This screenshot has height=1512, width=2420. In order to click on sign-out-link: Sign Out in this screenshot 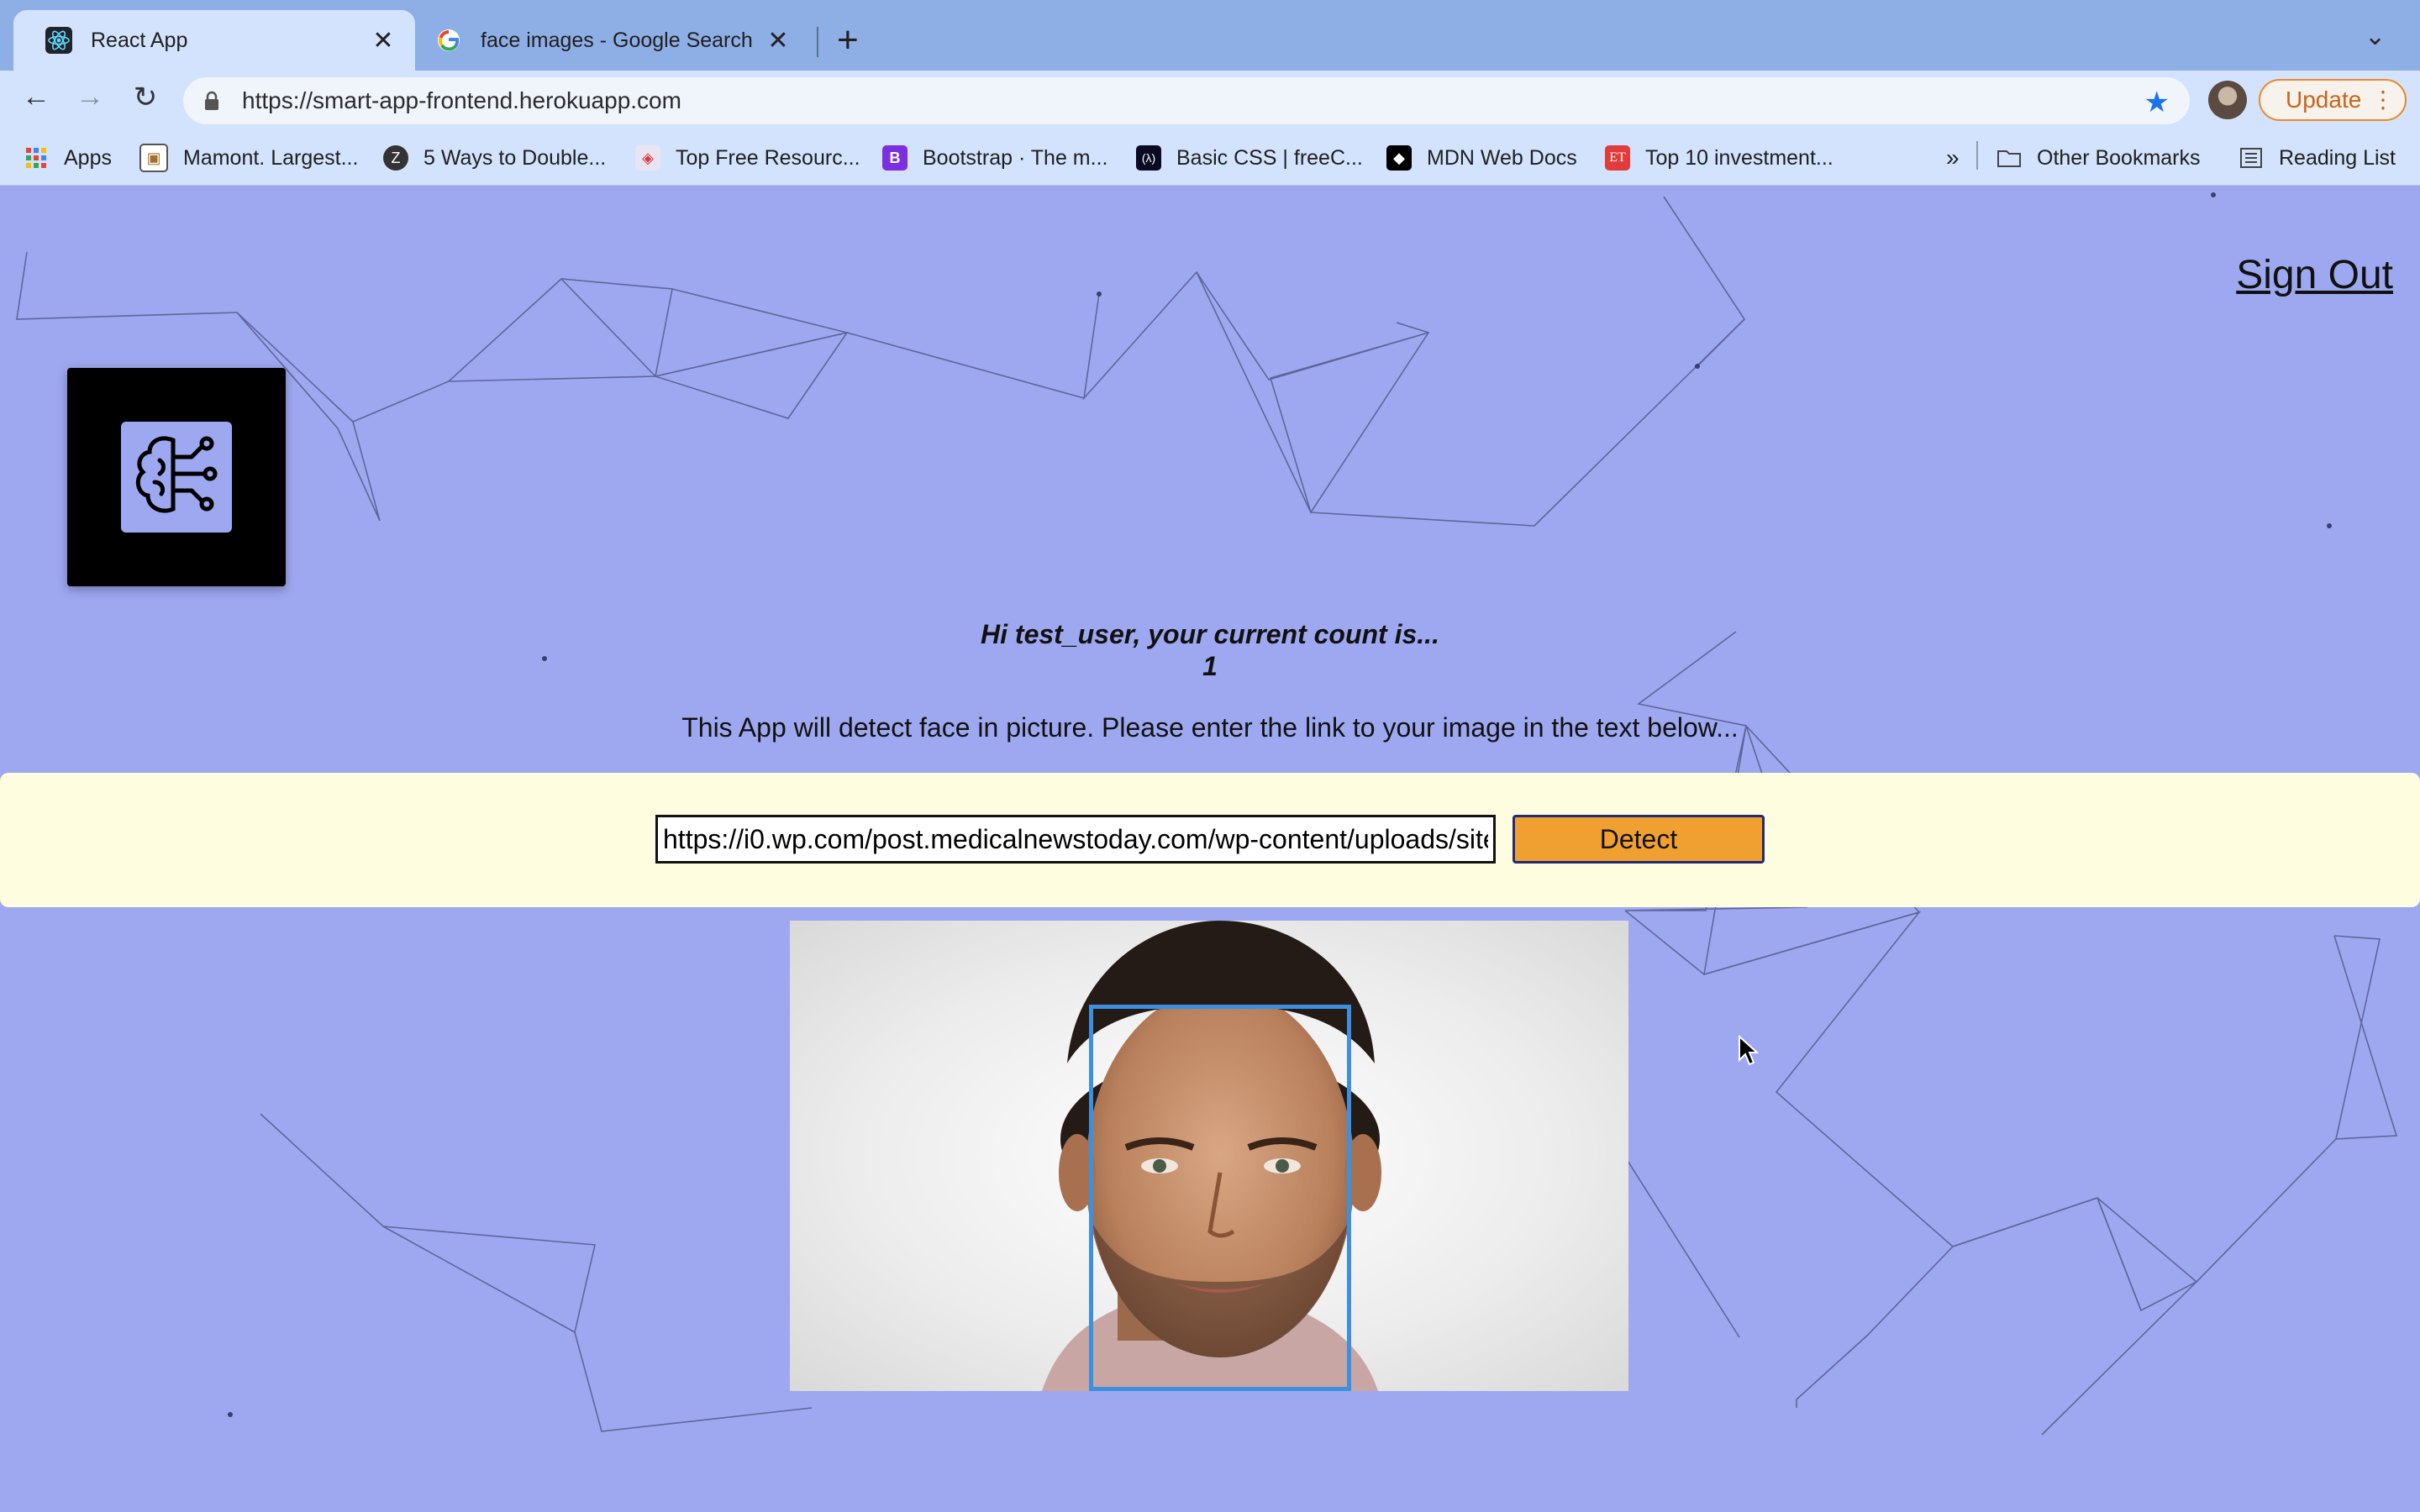, I will do `click(2314, 275)`.